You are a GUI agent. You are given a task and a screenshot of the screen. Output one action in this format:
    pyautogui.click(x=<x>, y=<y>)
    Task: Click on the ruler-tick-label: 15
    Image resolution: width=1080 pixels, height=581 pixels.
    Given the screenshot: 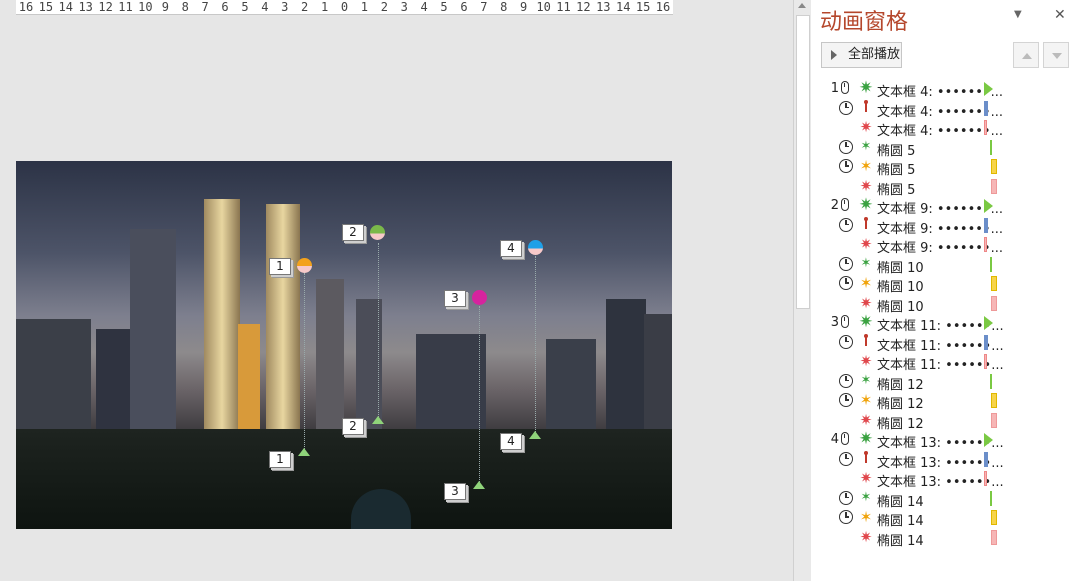 What is the action you would take?
    pyautogui.click(x=46, y=7)
    